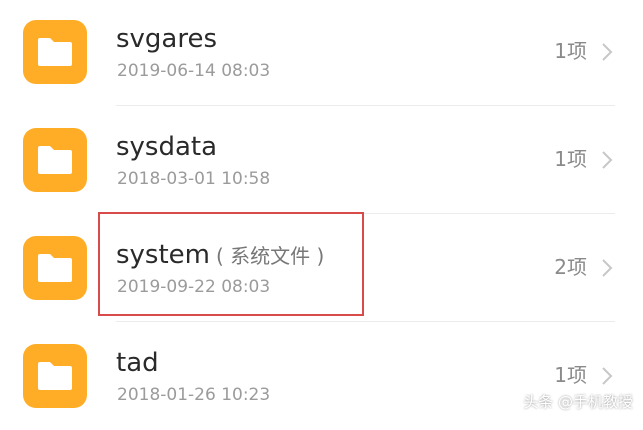 The image size is (643, 430). I want to click on highlight-annotation-box, so click(231, 264).